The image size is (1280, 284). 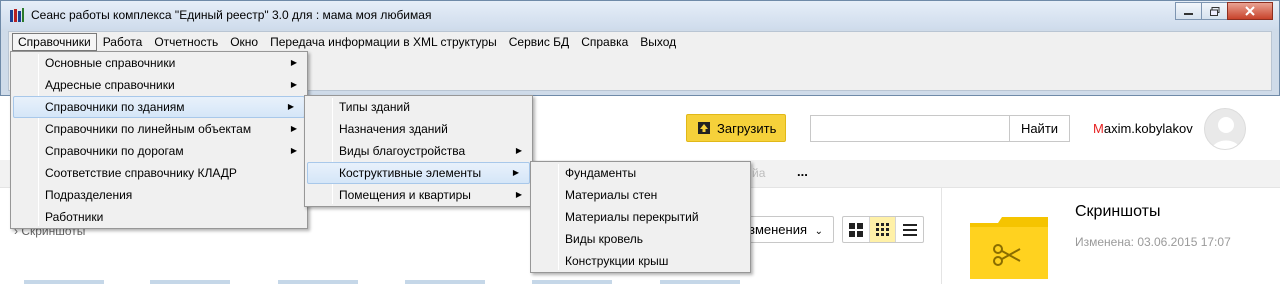 What do you see at coordinates (910, 128) in the screenshot?
I see `search-input` at bounding box center [910, 128].